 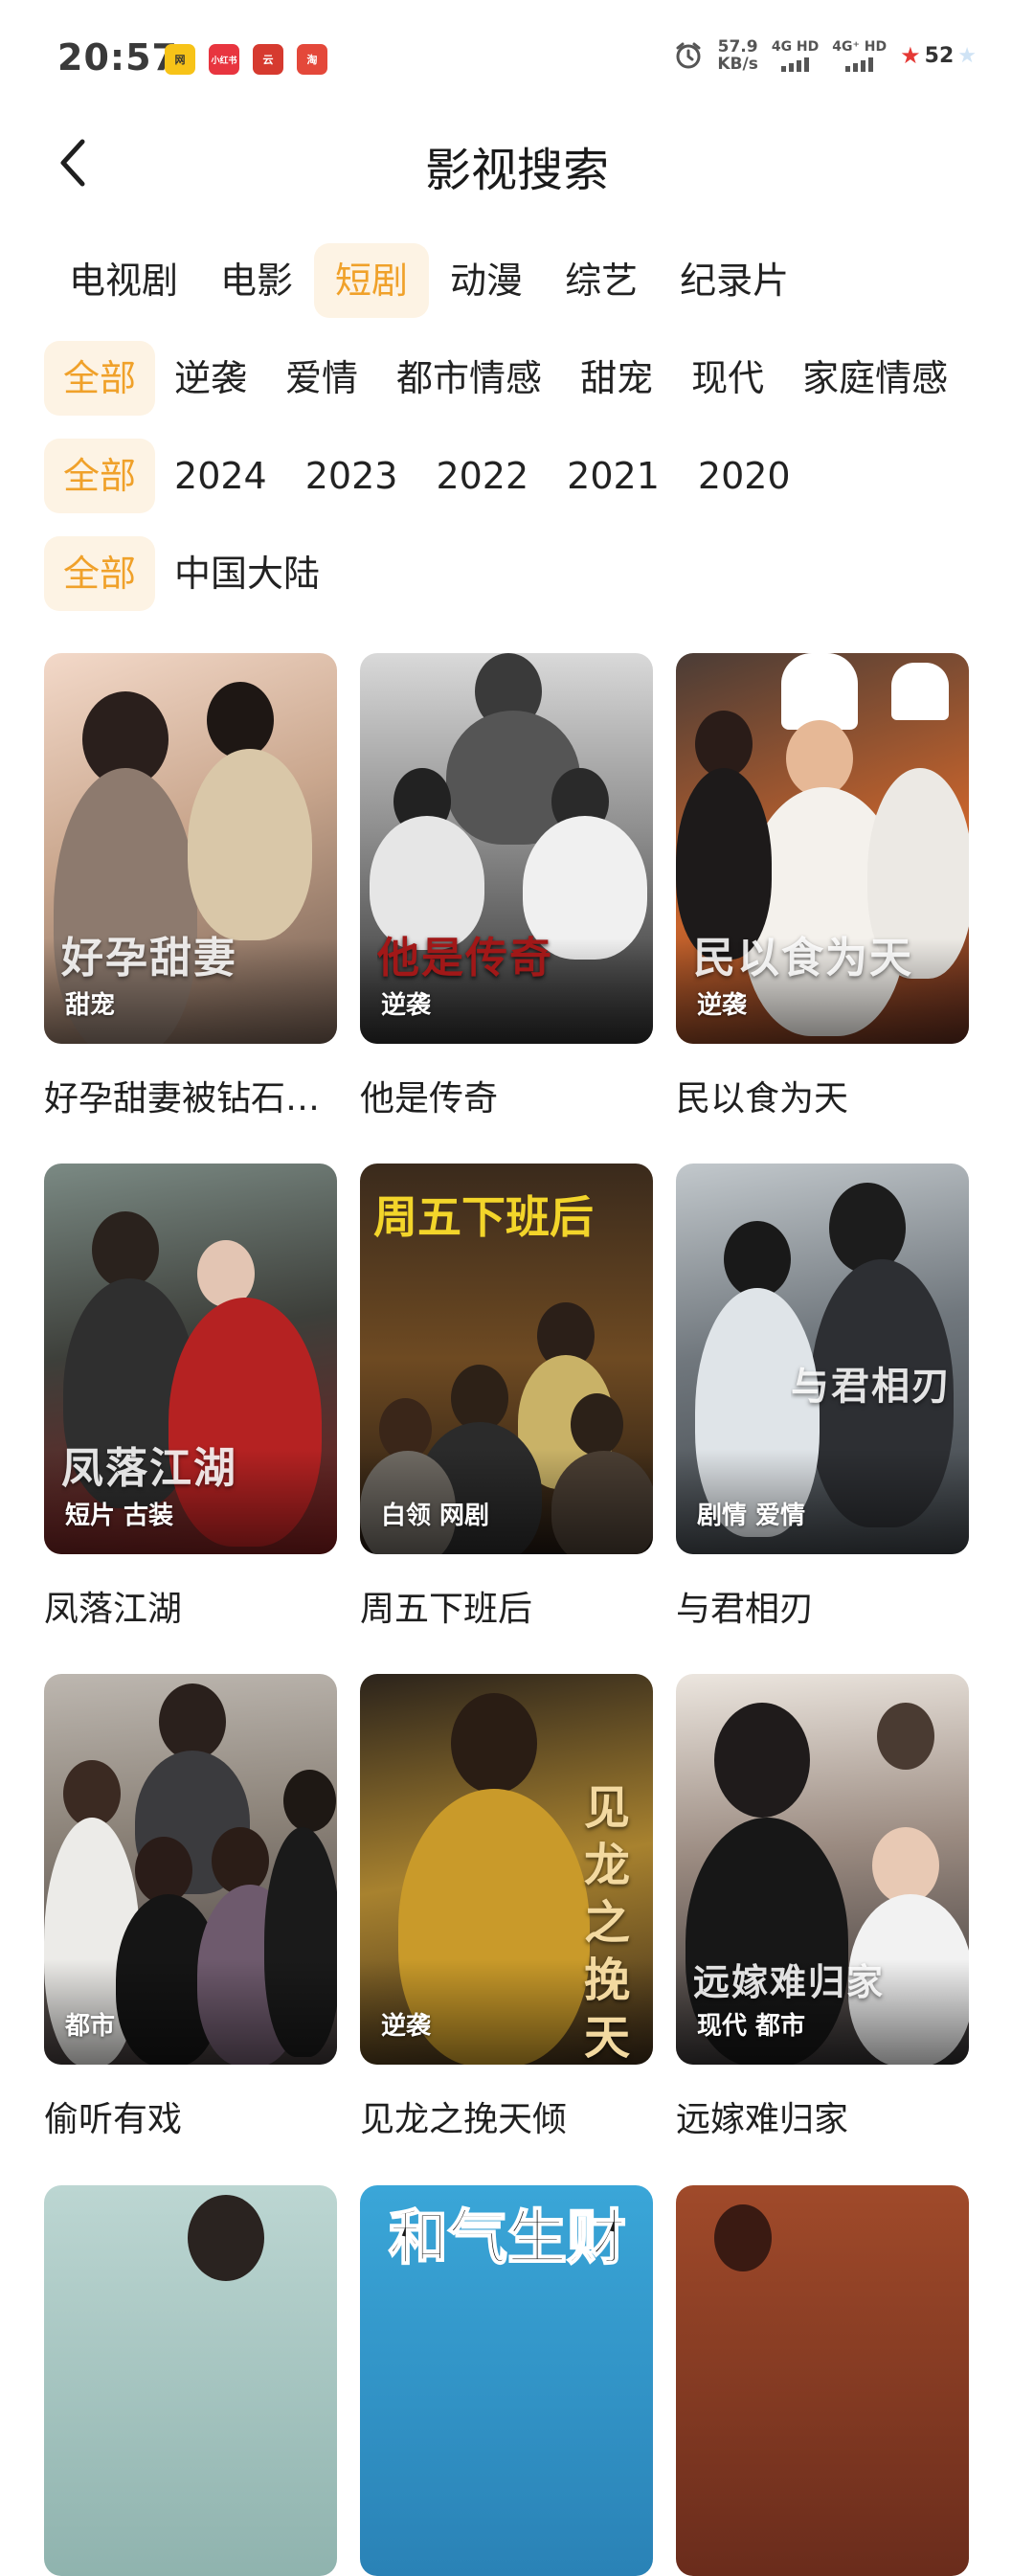 What do you see at coordinates (100, 573) in the screenshot?
I see `region-chip-all: 全部` at bounding box center [100, 573].